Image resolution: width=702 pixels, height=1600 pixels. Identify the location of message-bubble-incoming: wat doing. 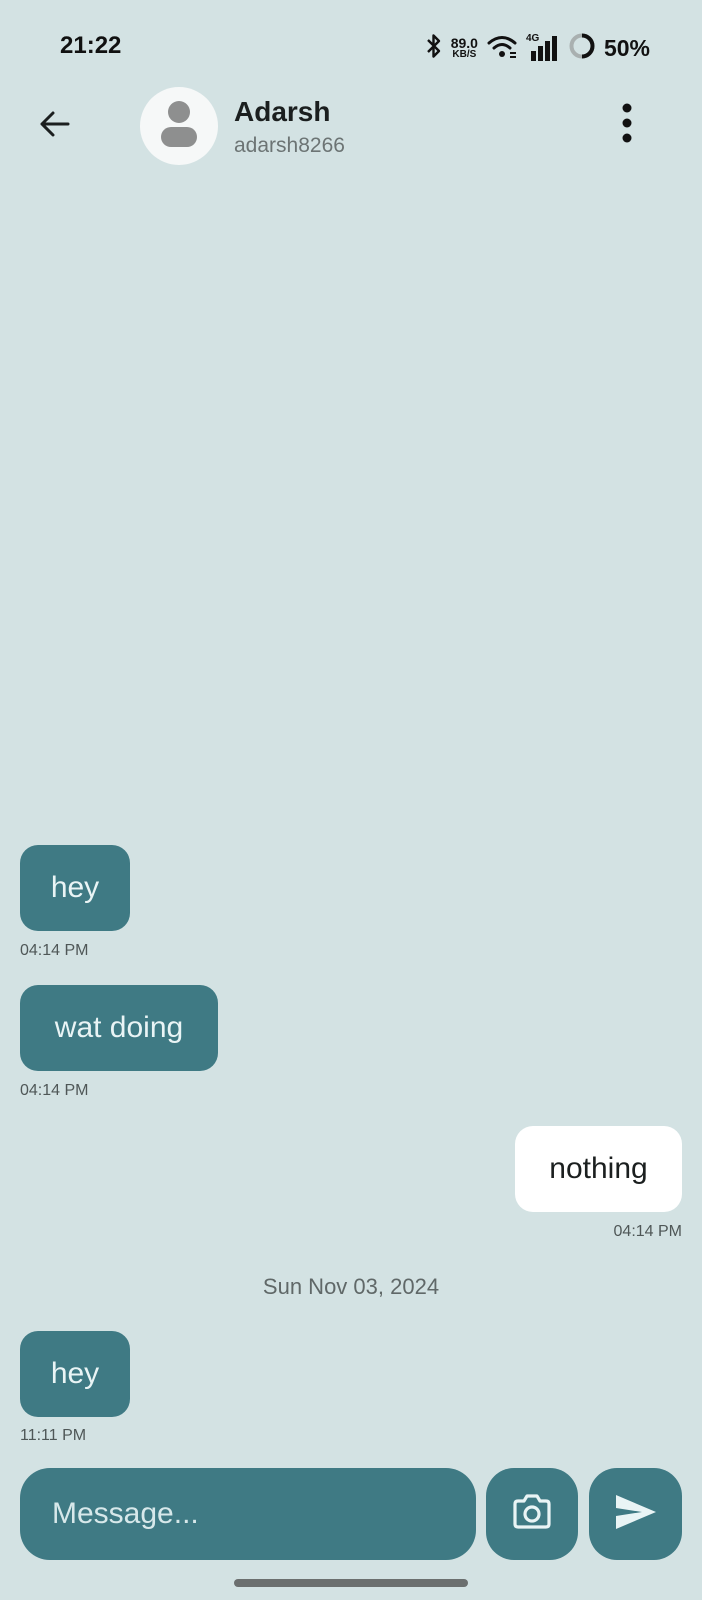
(119, 1028).